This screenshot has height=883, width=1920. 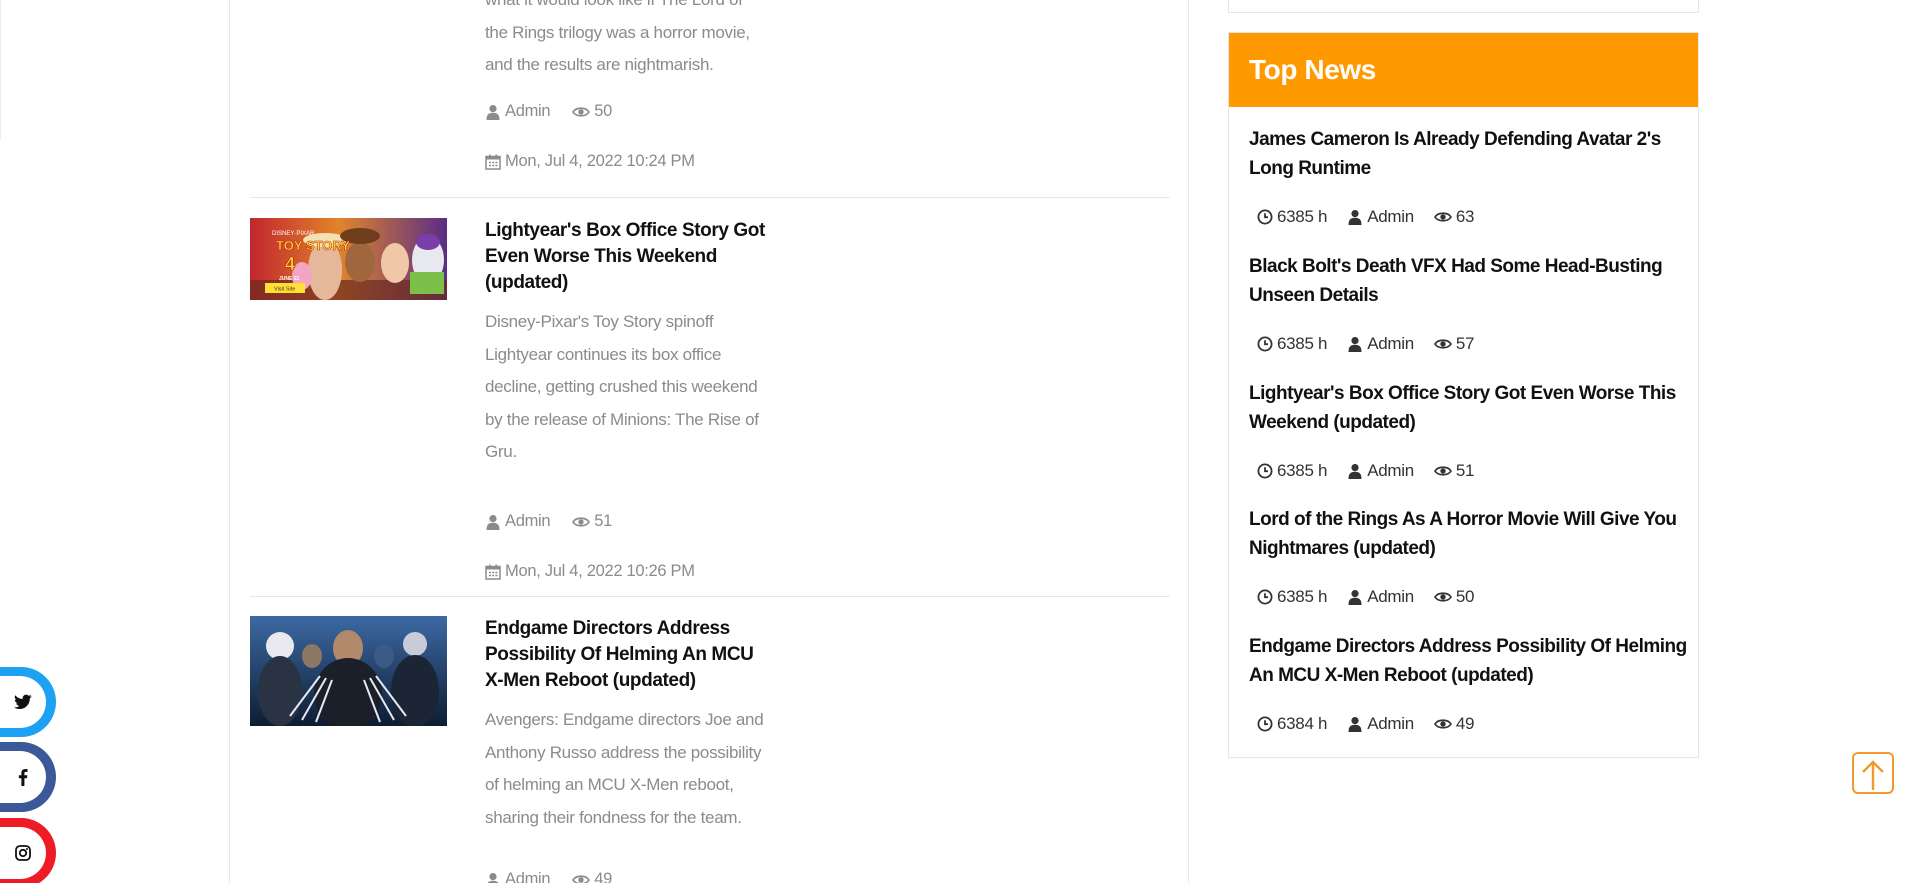 What do you see at coordinates (603, 111) in the screenshot?
I see `article-views: 50` at bounding box center [603, 111].